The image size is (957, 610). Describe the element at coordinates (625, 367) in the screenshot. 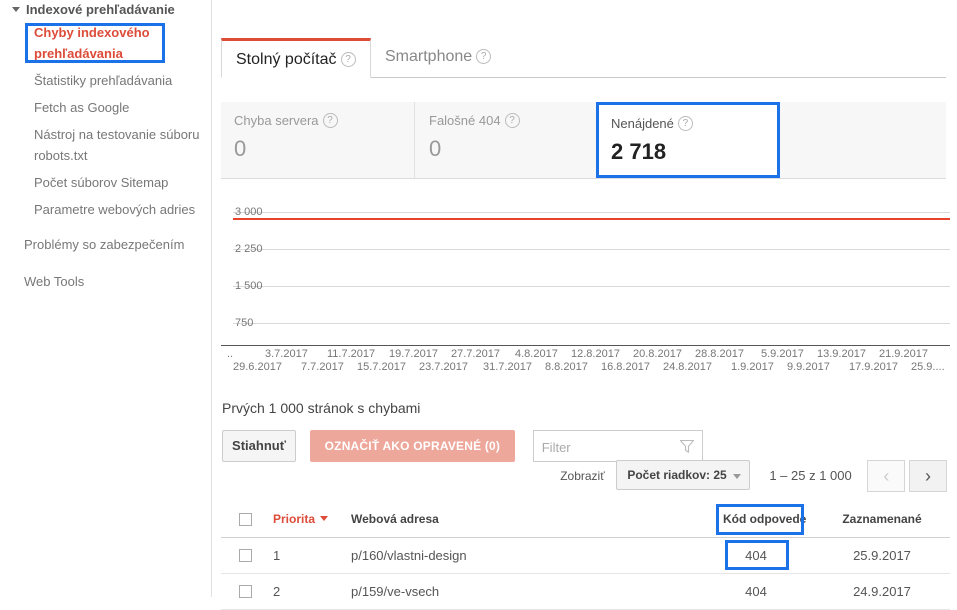

I see `x-tick-label: 16.8.2017` at that location.